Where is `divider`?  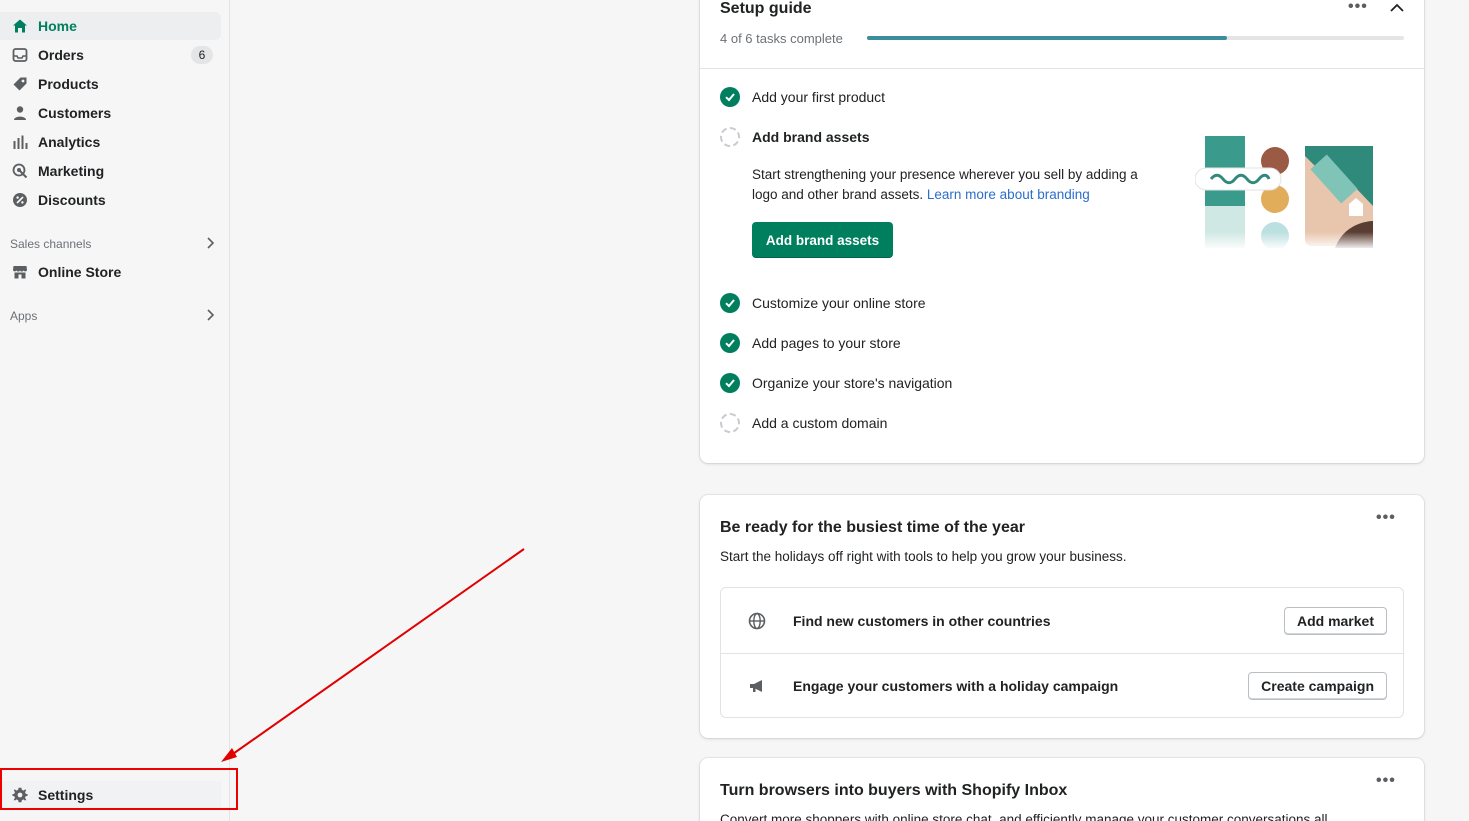 divider is located at coordinates (1062, 68).